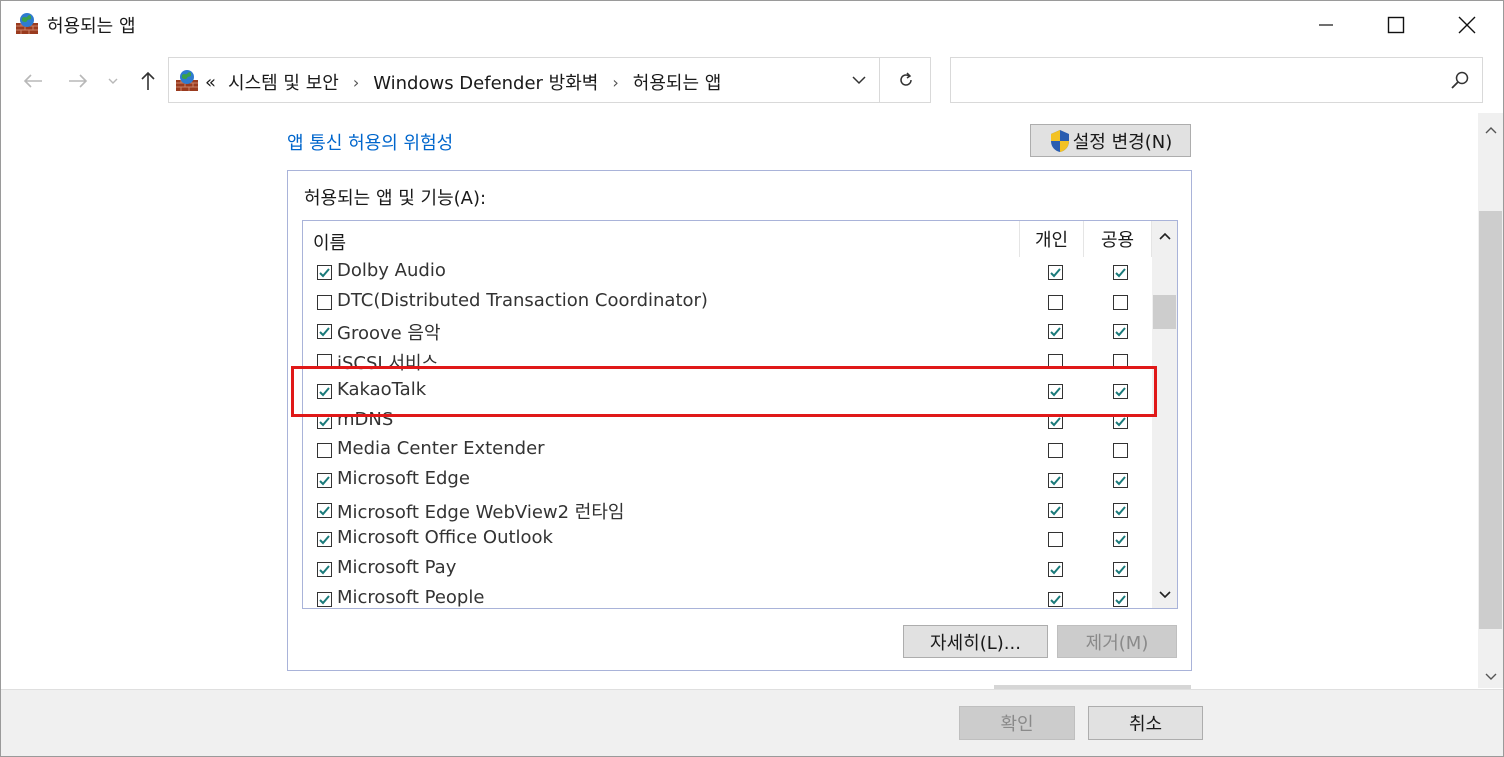 The width and height of the screenshot is (1504, 757). What do you see at coordinates (1490, 130) in the screenshot?
I see `page-scroll-up` at bounding box center [1490, 130].